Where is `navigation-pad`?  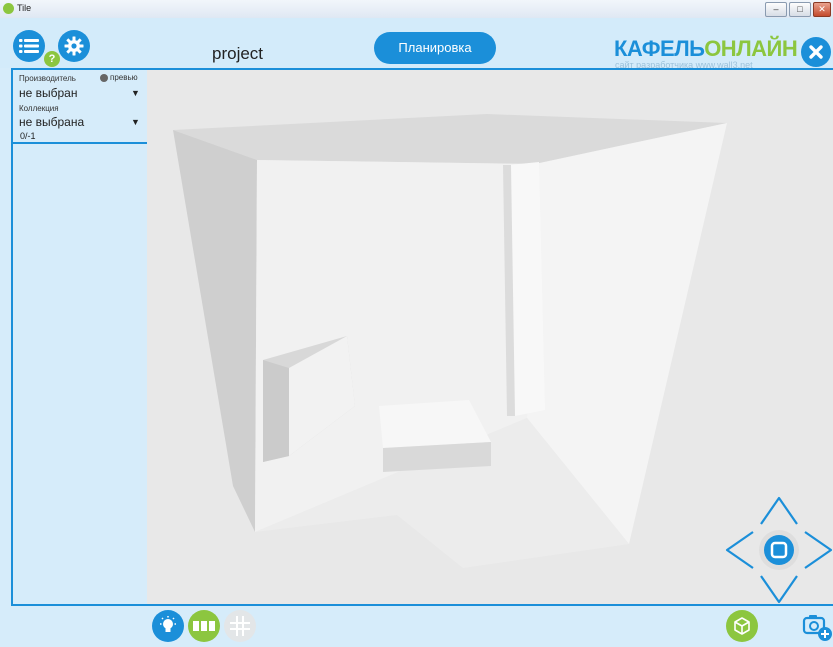 navigation-pad is located at coordinates (779, 549).